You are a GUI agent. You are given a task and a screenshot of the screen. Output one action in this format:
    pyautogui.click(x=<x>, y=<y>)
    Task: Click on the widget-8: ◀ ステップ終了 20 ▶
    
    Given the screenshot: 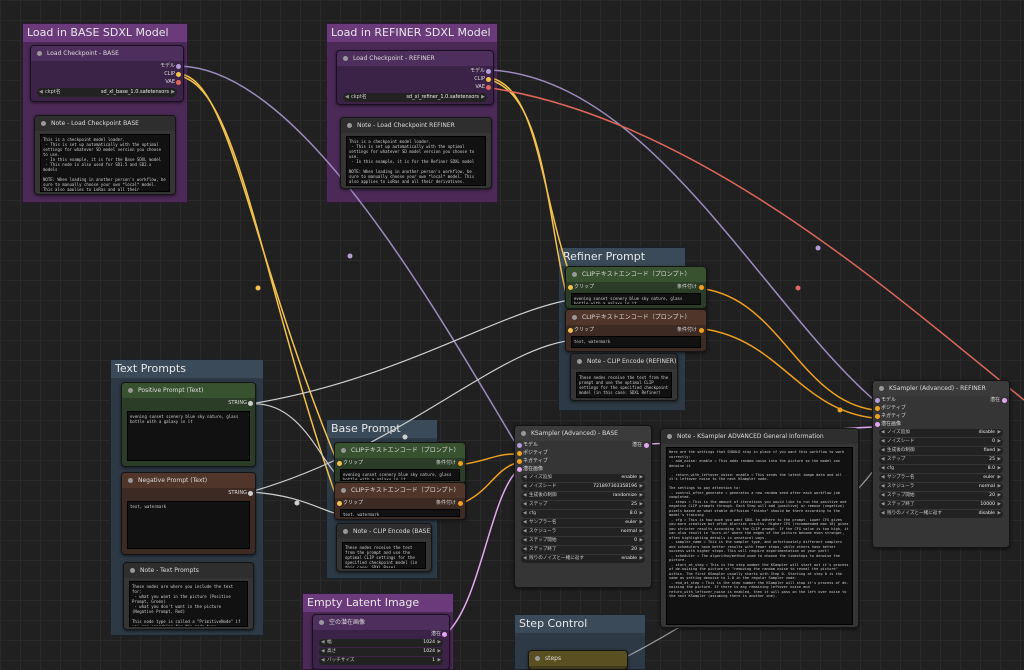 What is the action you would take?
    pyautogui.click(x=583, y=550)
    